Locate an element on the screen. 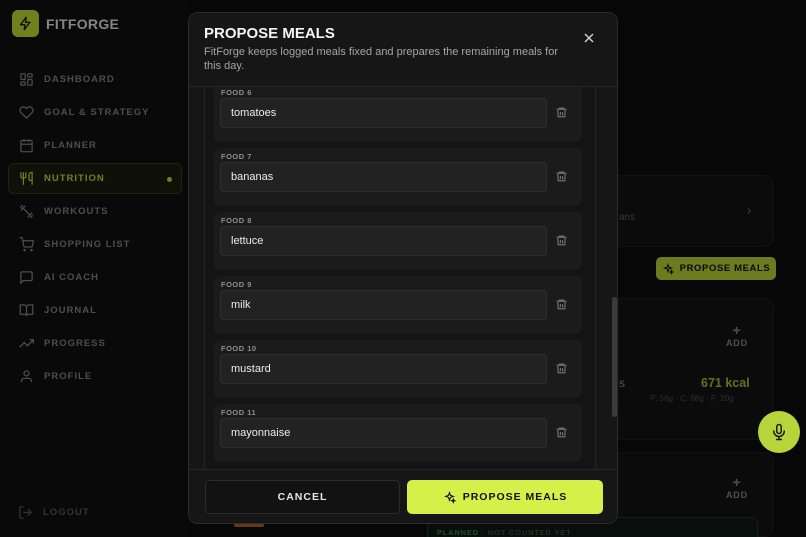 This screenshot has width=806, height=537. food-label: FOOD 7 is located at coordinates (236, 156).